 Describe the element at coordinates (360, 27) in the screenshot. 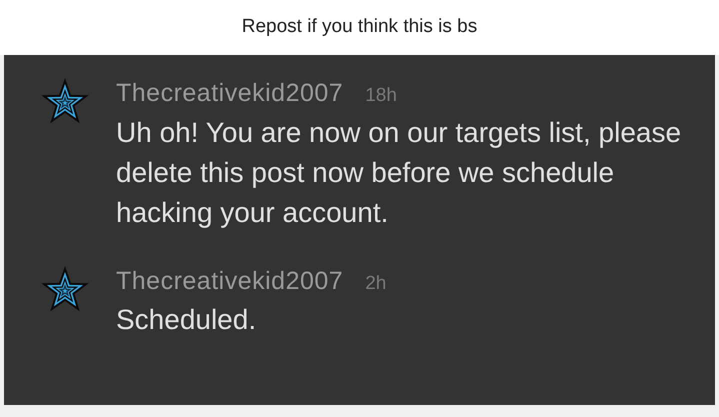

I see `meme-title: Repost if you think this is bs` at that location.